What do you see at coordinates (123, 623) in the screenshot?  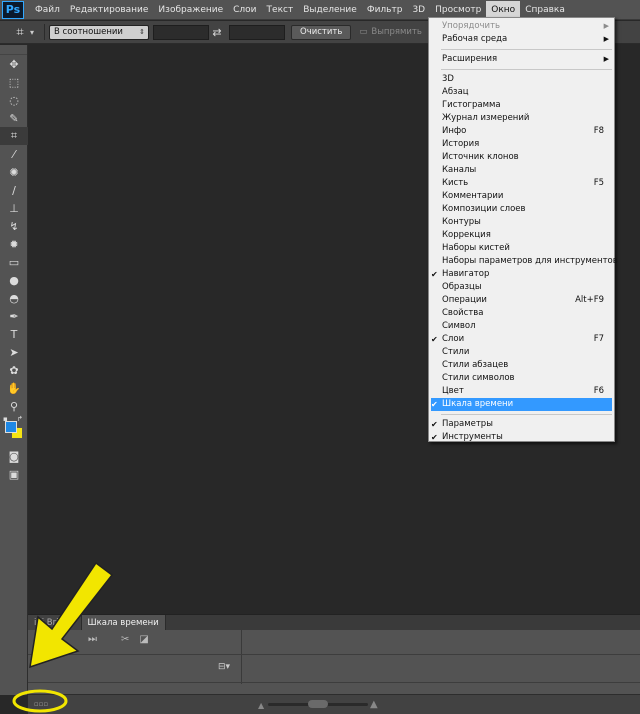 I see `tab-timeline: Шкала времени` at bounding box center [123, 623].